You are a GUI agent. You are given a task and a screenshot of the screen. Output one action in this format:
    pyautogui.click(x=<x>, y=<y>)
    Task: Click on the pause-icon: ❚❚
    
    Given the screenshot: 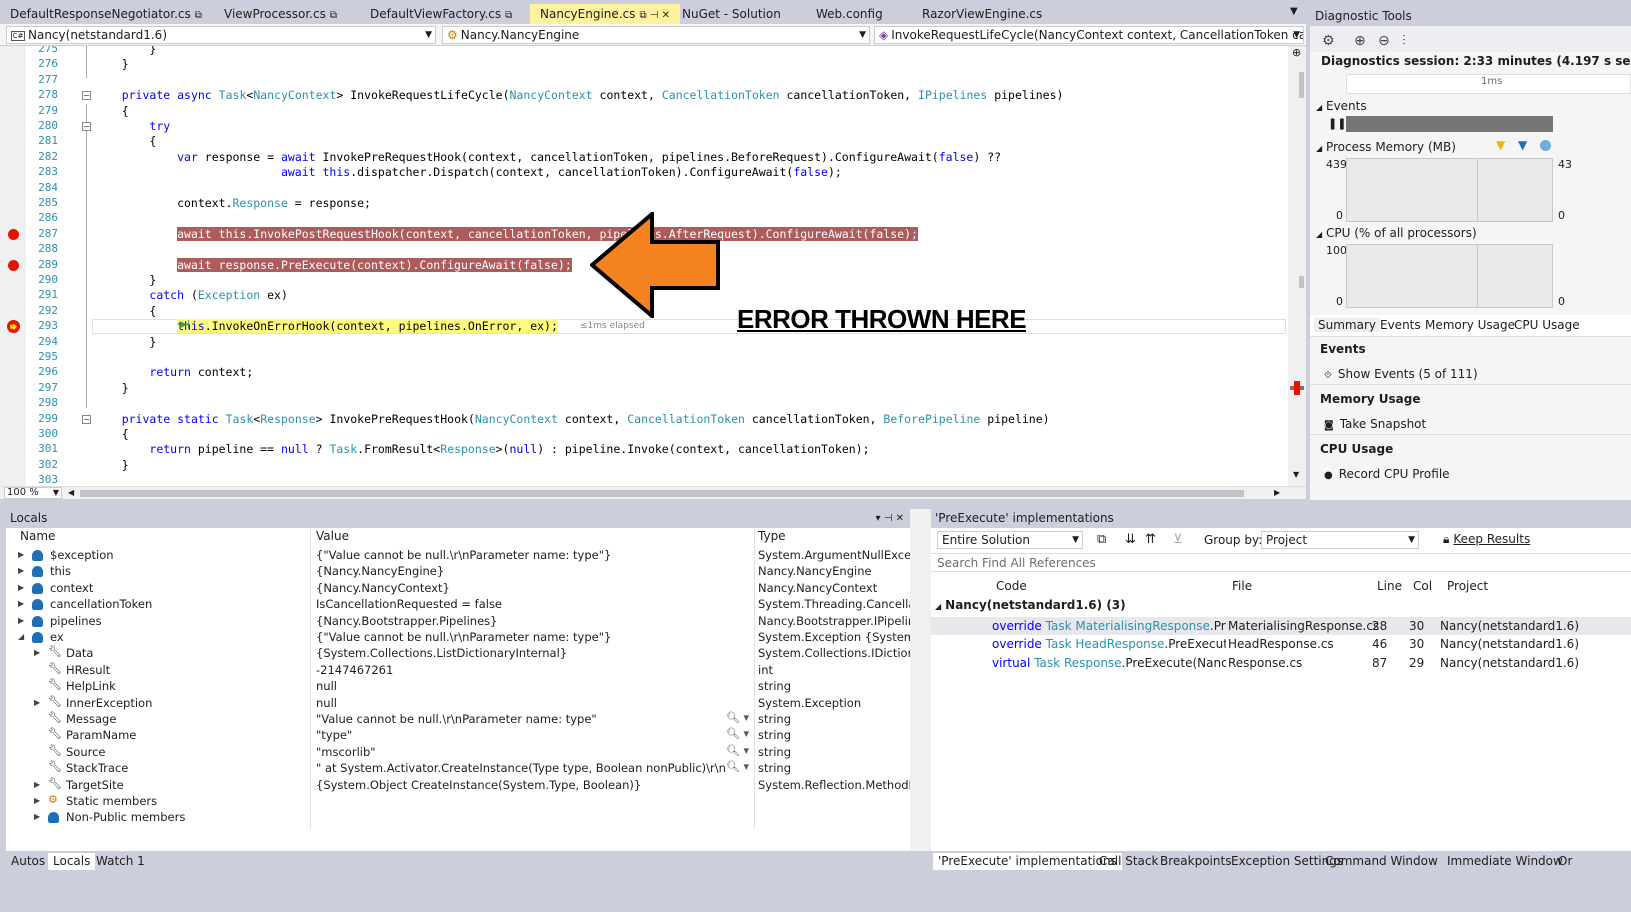 What is the action you would take?
    pyautogui.click(x=1337, y=123)
    